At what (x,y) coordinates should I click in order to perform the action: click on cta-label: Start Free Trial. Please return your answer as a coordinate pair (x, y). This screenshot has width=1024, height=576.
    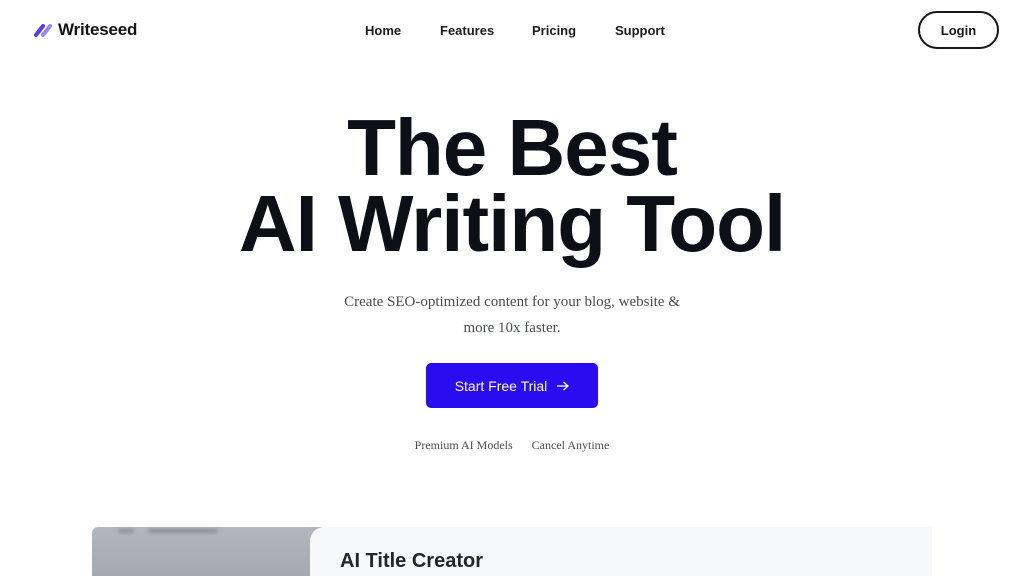
    Looking at the image, I should click on (501, 385).